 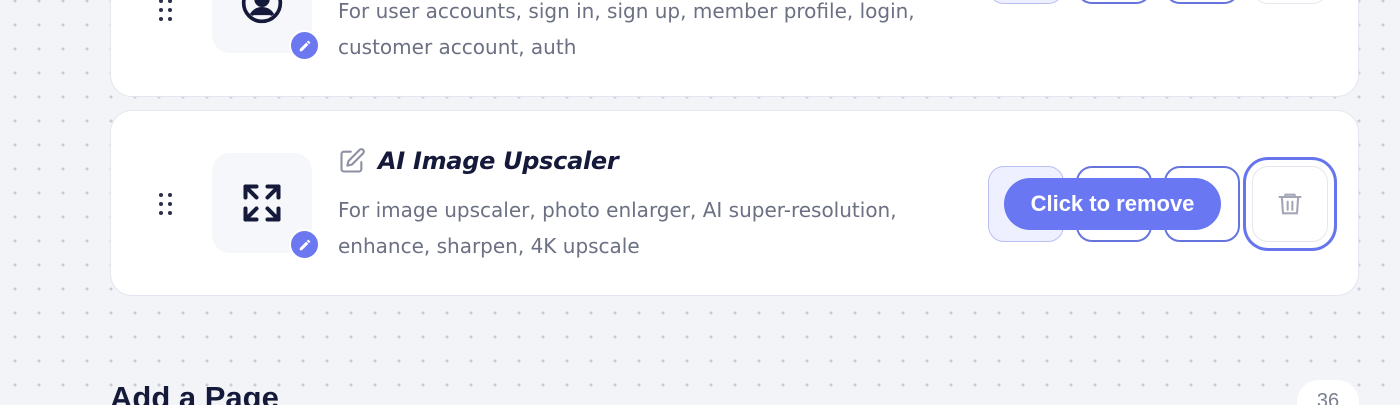 I want to click on trash-icon, so click(x=1290, y=204).